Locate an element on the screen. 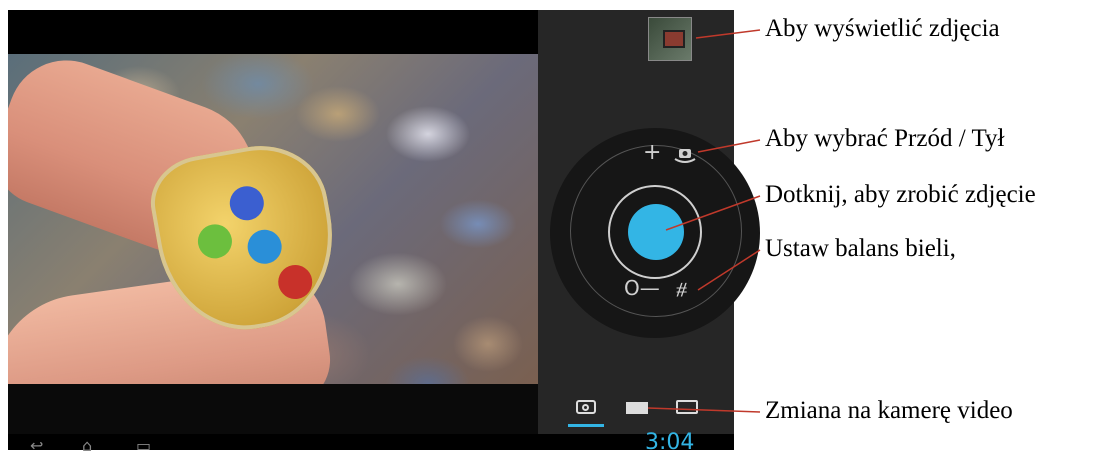 The width and height of the screenshot is (1118, 455). callout-take-photo: Dotknij, aby zrobić zdjęcie is located at coordinates (900, 194).